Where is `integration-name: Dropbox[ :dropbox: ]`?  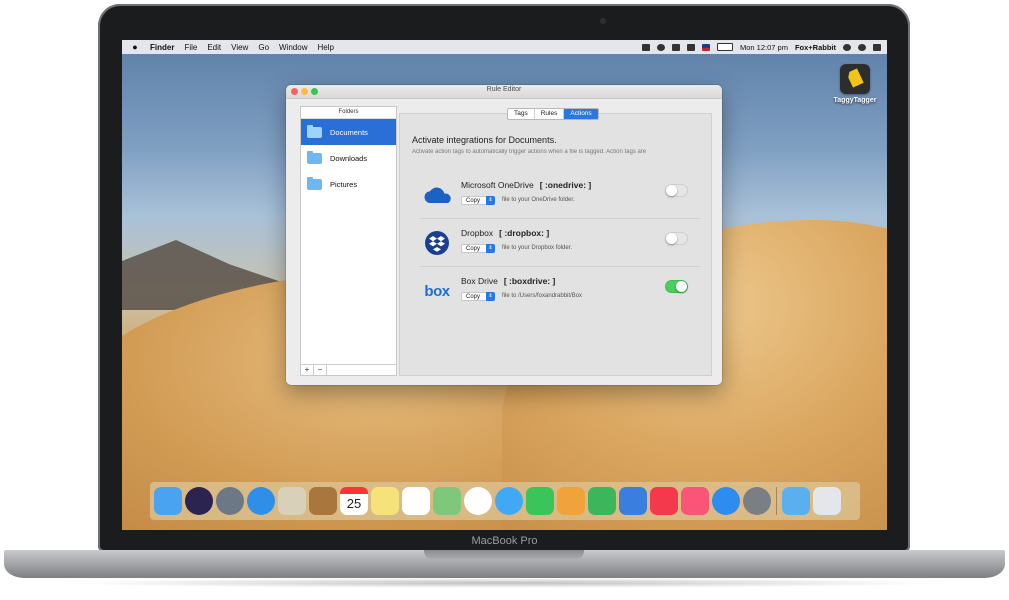 integration-name: Dropbox[ :dropbox: ] is located at coordinates (505, 233).